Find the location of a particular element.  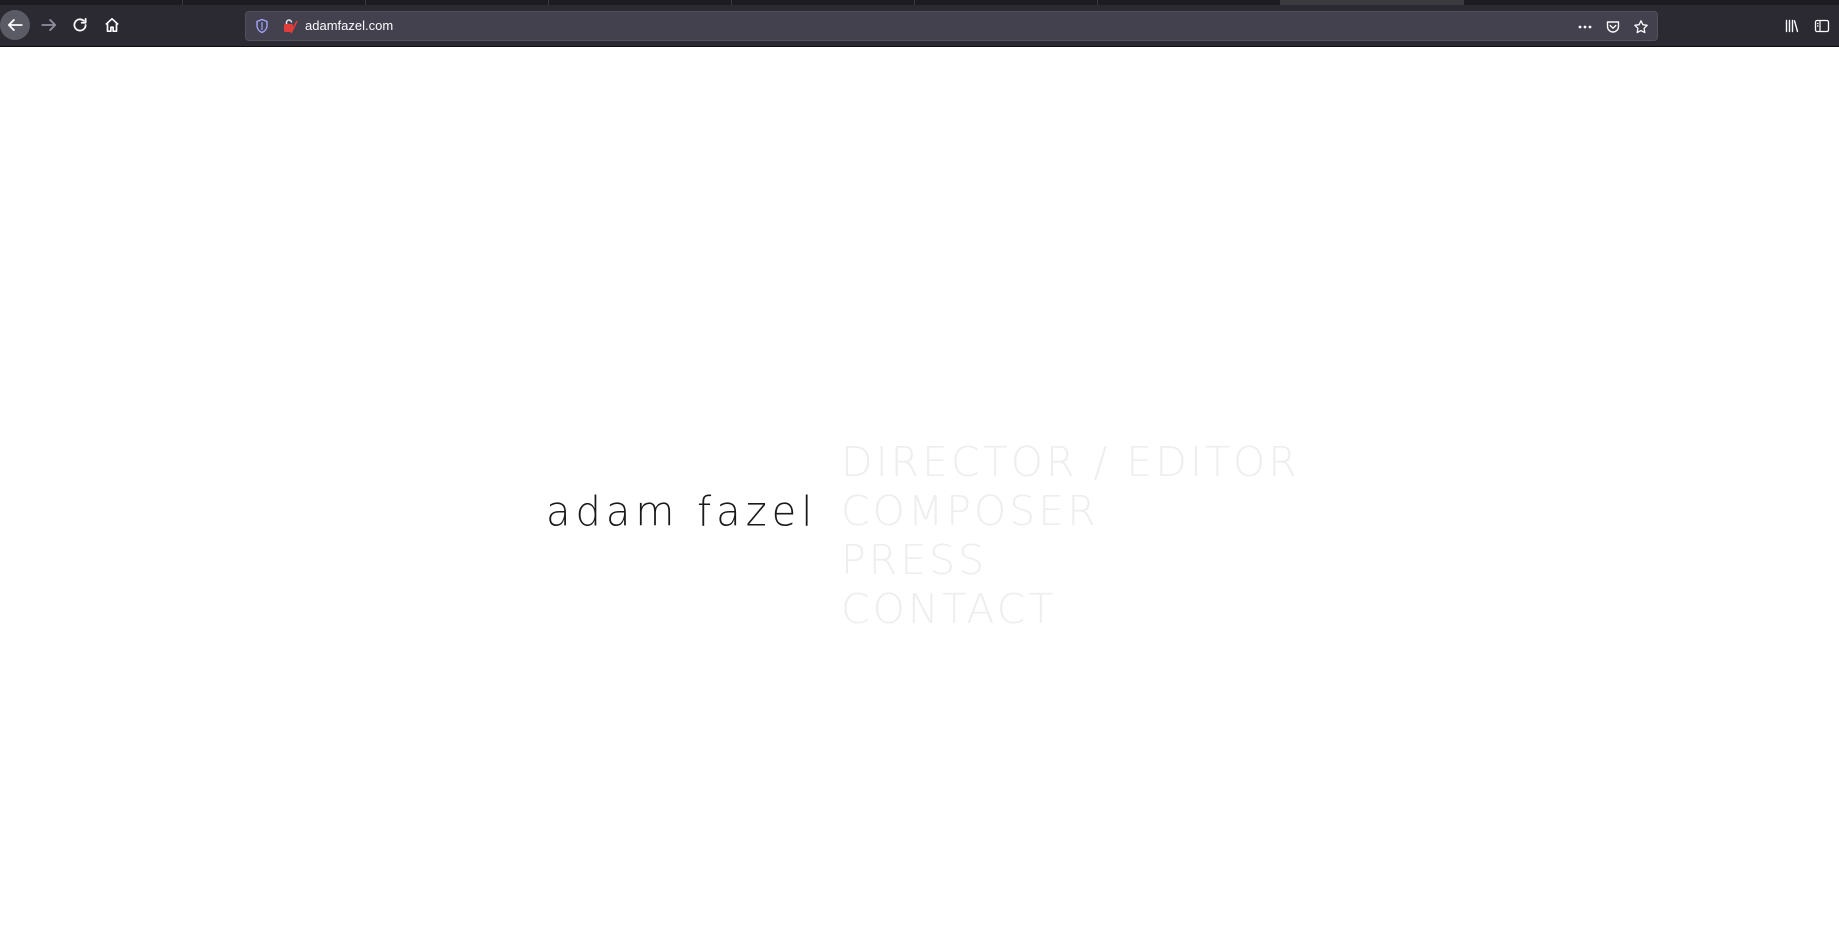

site-title: adam fazel is located at coordinates (681, 512).